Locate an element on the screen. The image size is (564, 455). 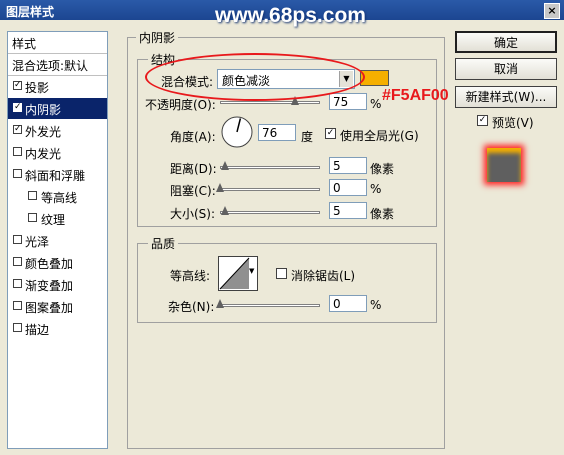
angle-unit: 度 is located at coordinates (307, 137).